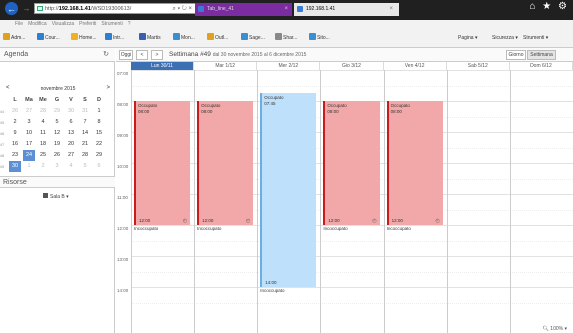 Image resolution: width=573 pixels, height=333 pixels. I want to click on hour-line, so click(352, 256).